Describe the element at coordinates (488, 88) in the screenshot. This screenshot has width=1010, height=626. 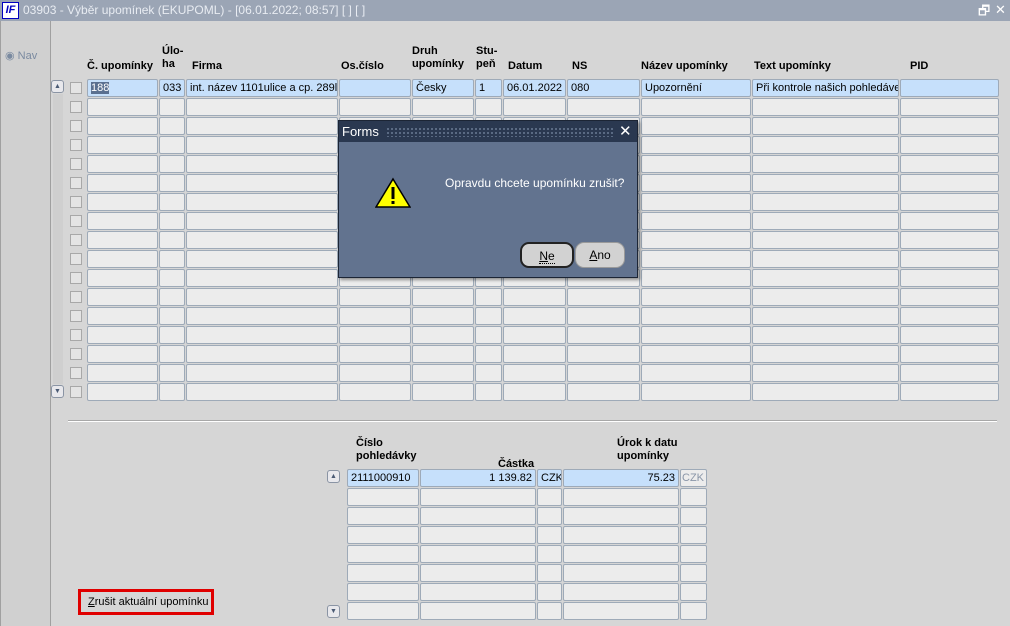
I see `cell-stupen: 1` at that location.